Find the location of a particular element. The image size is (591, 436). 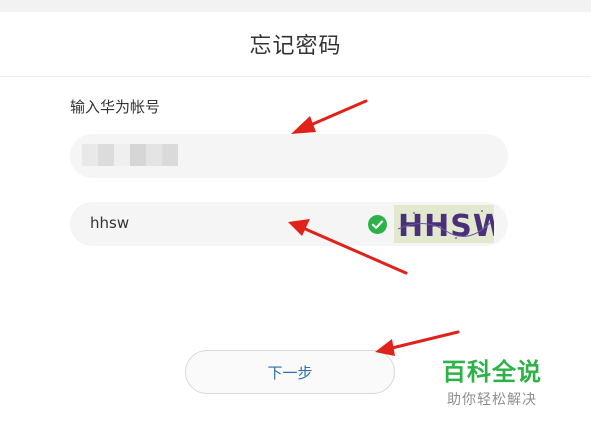

watermark-title: 百科全说 is located at coordinates (492, 372).